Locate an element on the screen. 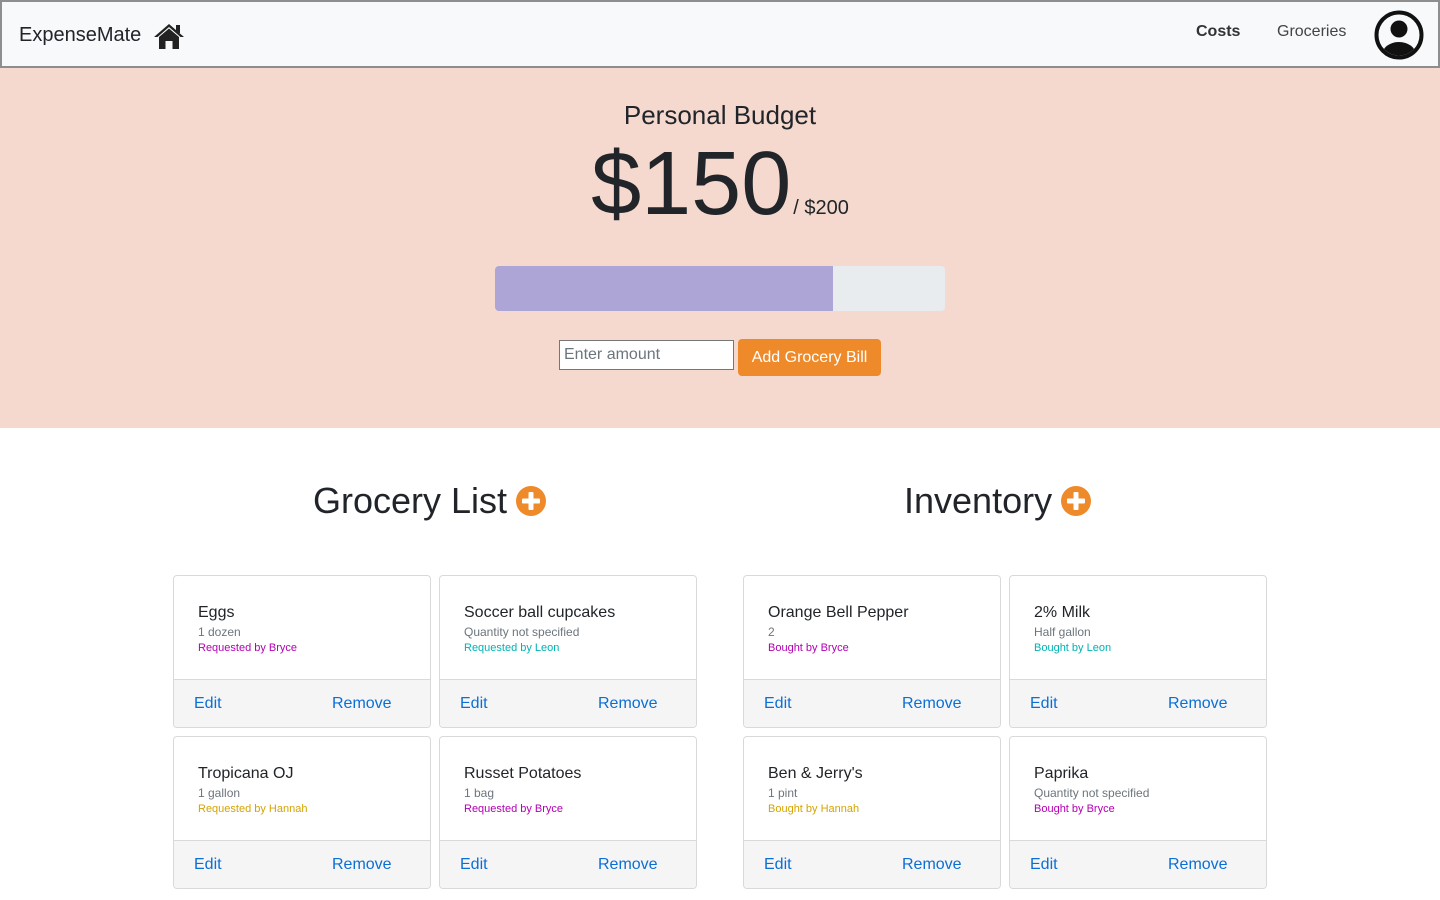  item-name: Orange Bell Pepper is located at coordinates (838, 612).